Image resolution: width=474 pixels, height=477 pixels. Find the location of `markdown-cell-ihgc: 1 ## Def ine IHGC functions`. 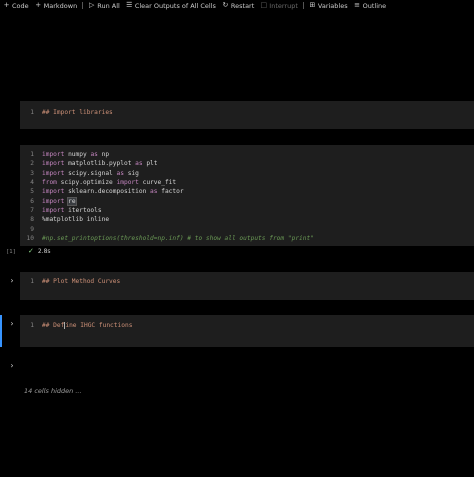

markdown-cell-ihgc: 1 ## Def ine IHGC functions is located at coordinates (247, 331).